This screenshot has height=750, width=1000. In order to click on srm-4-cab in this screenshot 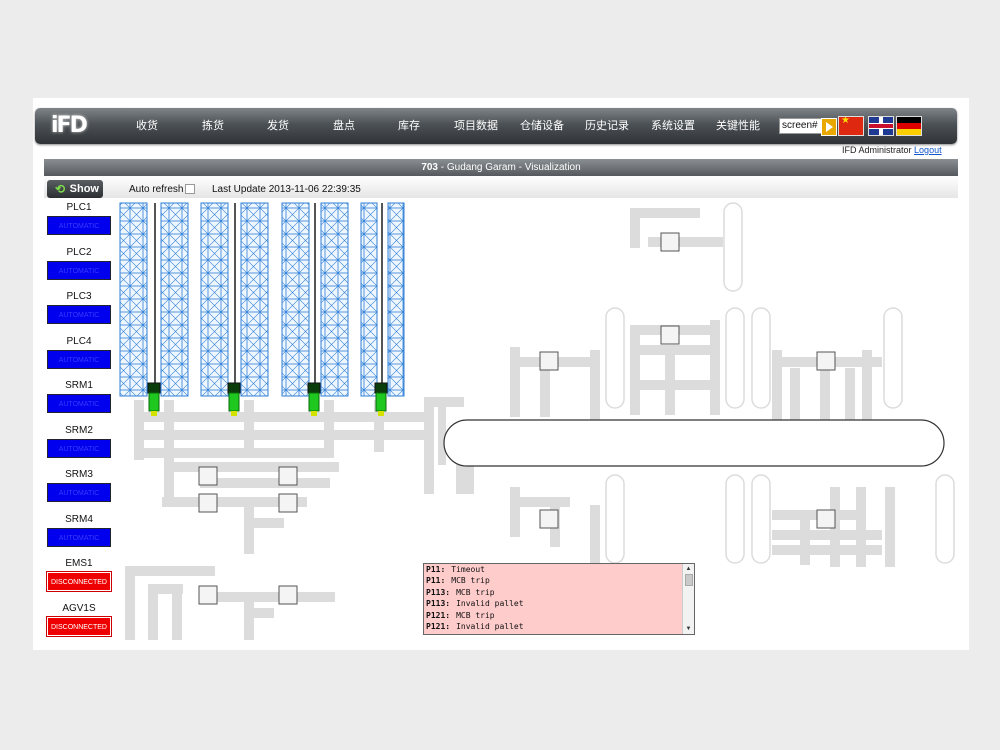, I will do `click(381, 388)`.